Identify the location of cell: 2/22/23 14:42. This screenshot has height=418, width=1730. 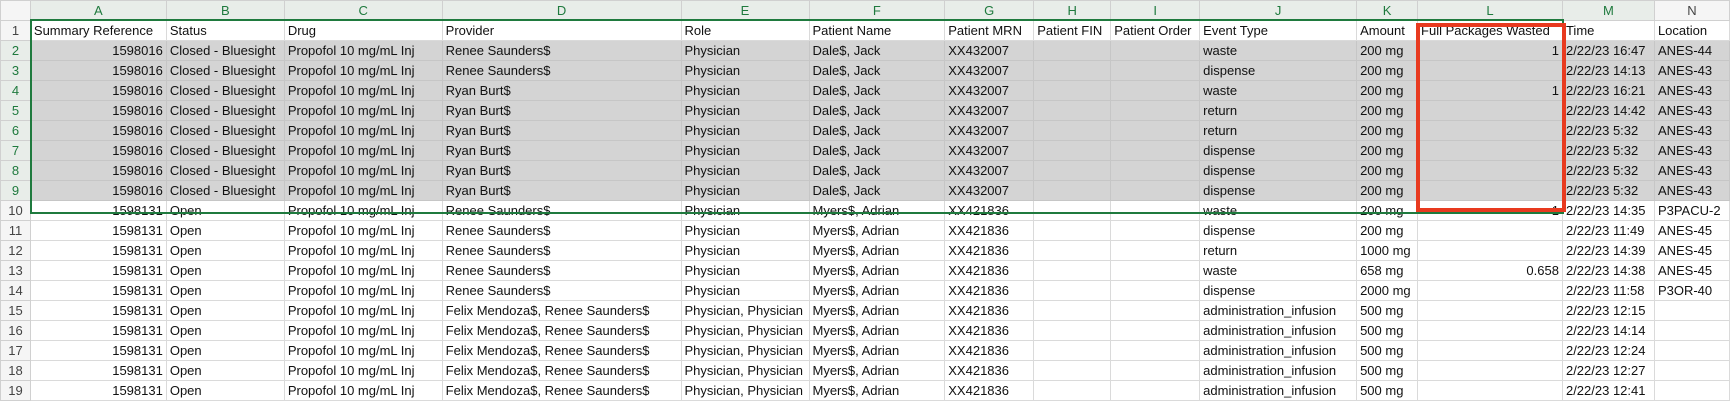
(1608, 110).